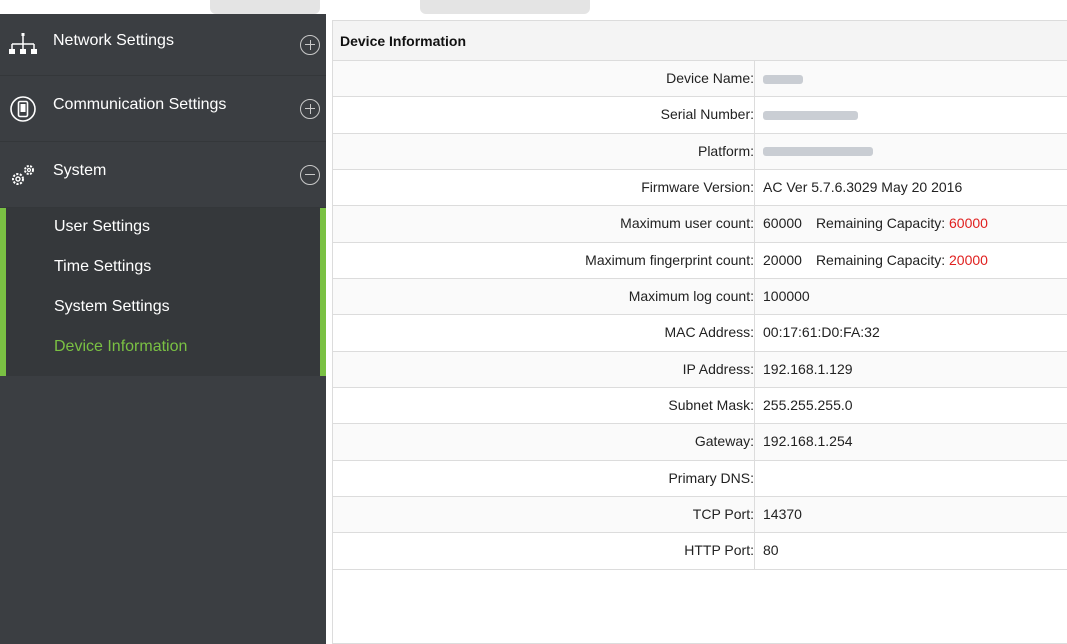  What do you see at coordinates (711, 477) in the screenshot?
I see `field-label: Primary DNS:` at bounding box center [711, 477].